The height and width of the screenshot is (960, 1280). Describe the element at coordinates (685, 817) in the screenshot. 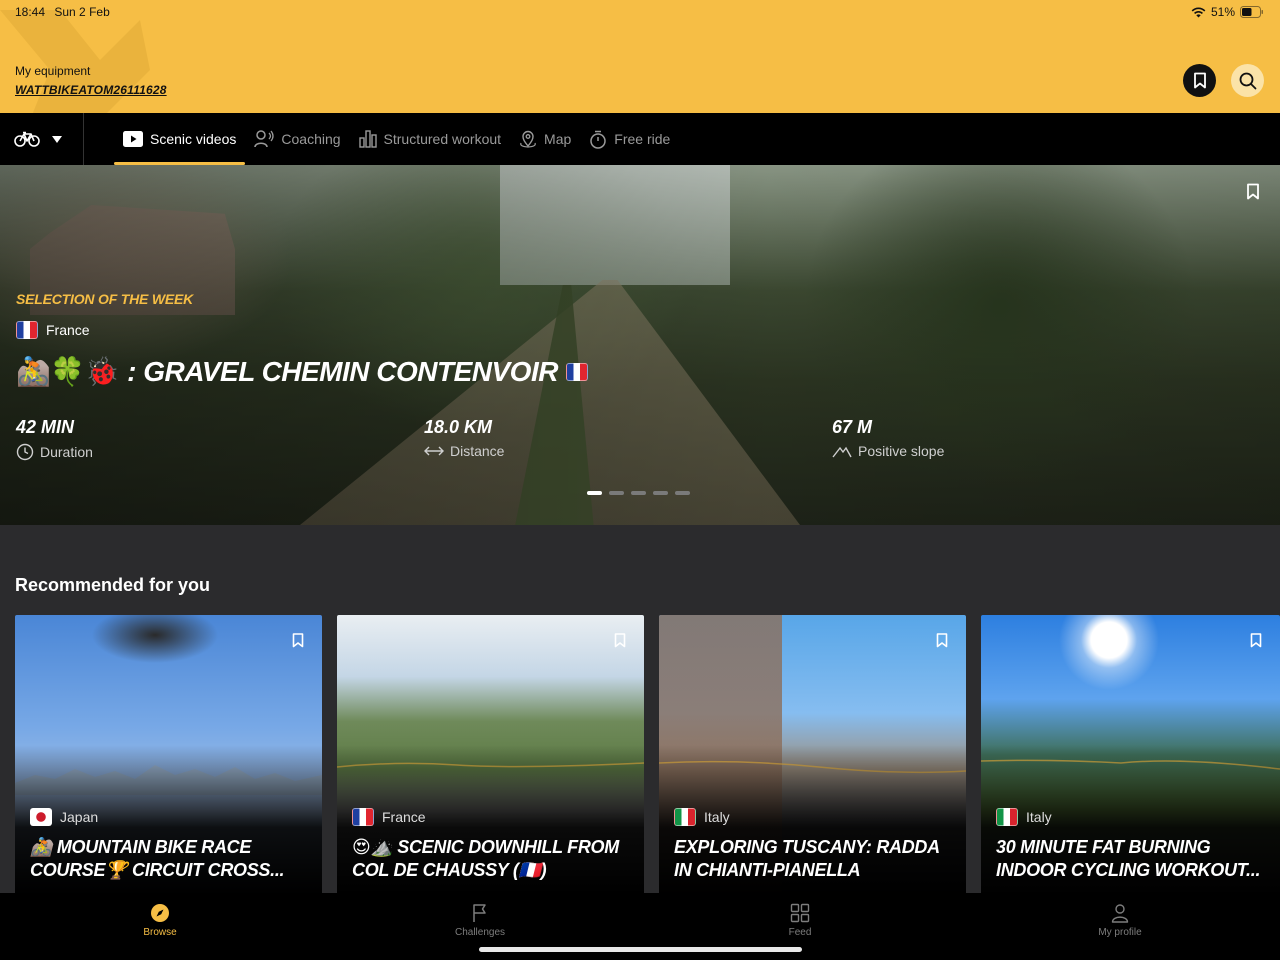

I see `italy-flag-icon` at that location.